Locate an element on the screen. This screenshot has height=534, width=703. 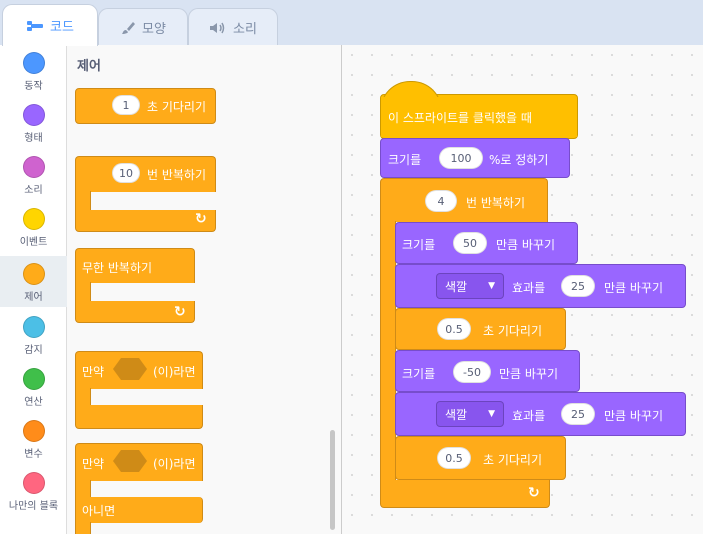
category-menu: 동작 형태 소리 이벤트 제어 감지 연산 변수 나만의 블록 is located at coordinates (33, 289).